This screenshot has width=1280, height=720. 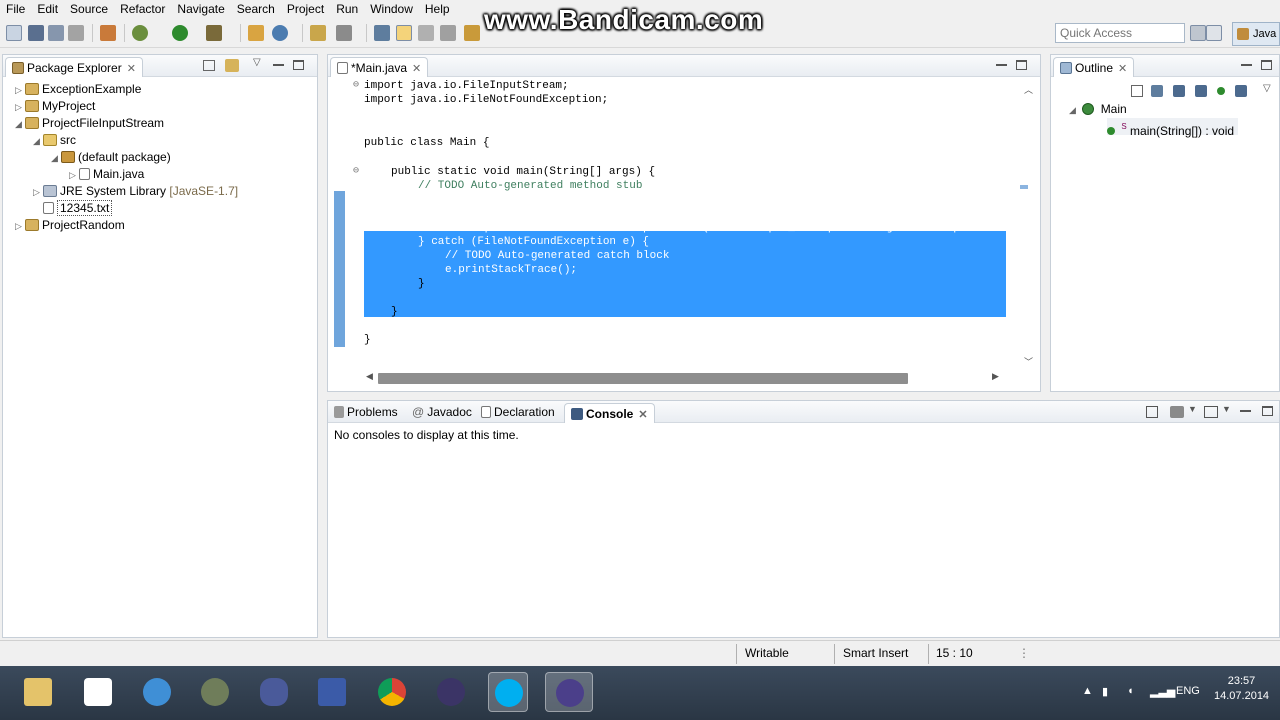 What do you see at coordinates (1157, 91) in the screenshot?
I see `sort-icon` at bounding box center [1157, 91].